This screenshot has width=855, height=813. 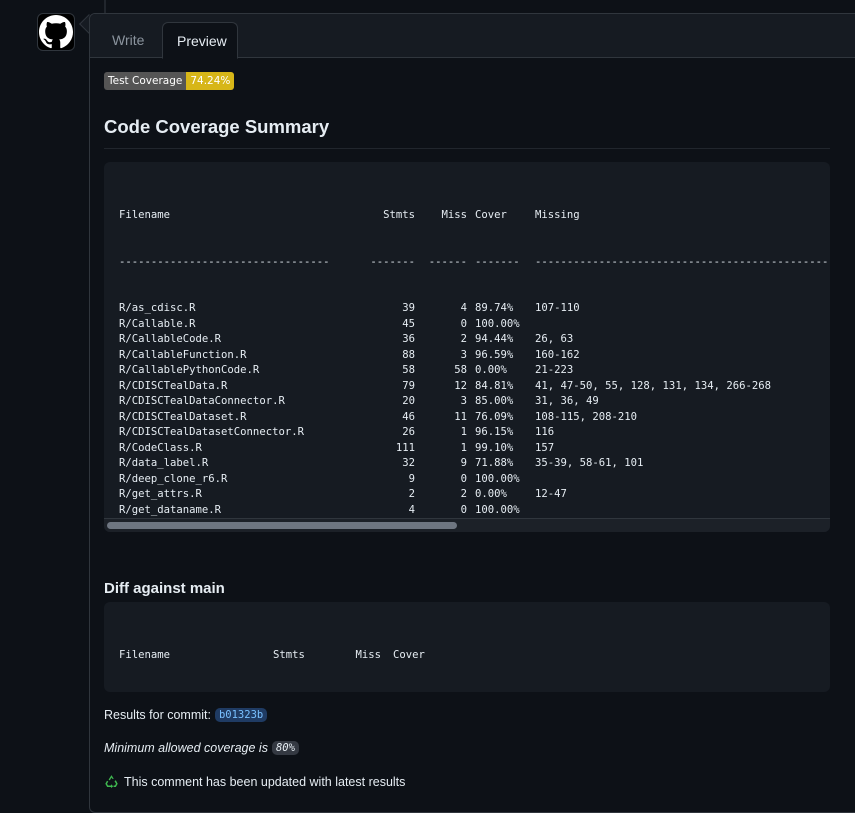 I want to click on cell-cover: 89.74%, so click(x=494, y=308).